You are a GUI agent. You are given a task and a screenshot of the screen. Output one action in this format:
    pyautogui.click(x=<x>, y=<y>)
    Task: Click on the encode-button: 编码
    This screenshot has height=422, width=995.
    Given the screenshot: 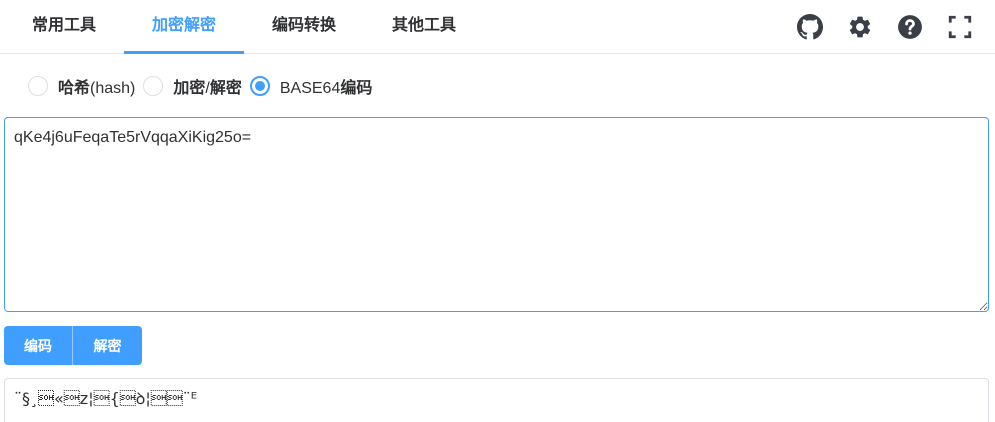 What is the action you would take?
    pyautogui.click(x=38, y=345)
    